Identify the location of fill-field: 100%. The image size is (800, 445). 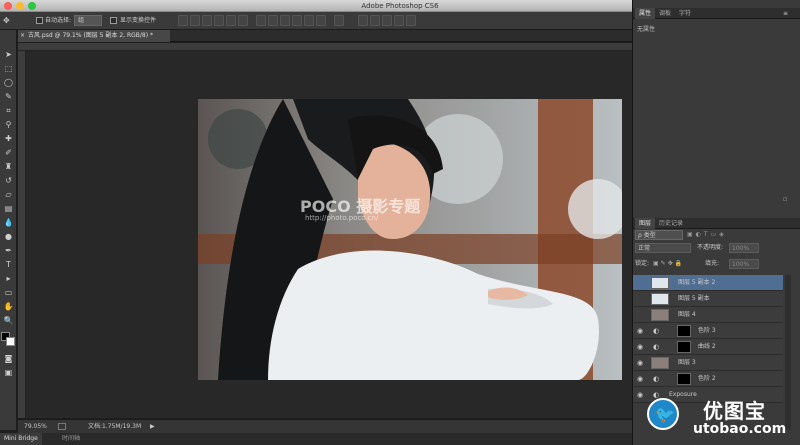
(744, 264).